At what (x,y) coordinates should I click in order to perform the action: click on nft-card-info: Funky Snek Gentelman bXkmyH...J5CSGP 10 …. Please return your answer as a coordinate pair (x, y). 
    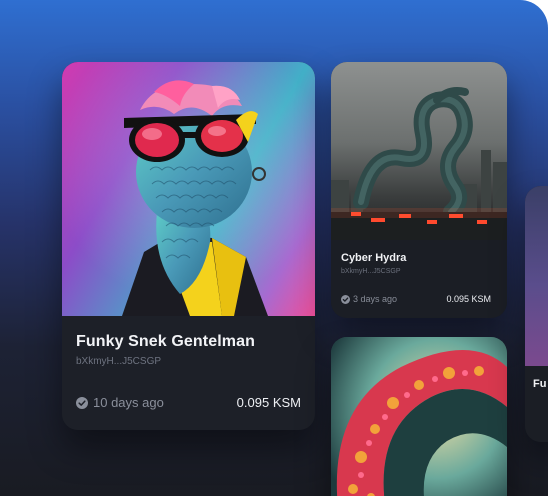
    Looking at the image, I should click on (188, 373).